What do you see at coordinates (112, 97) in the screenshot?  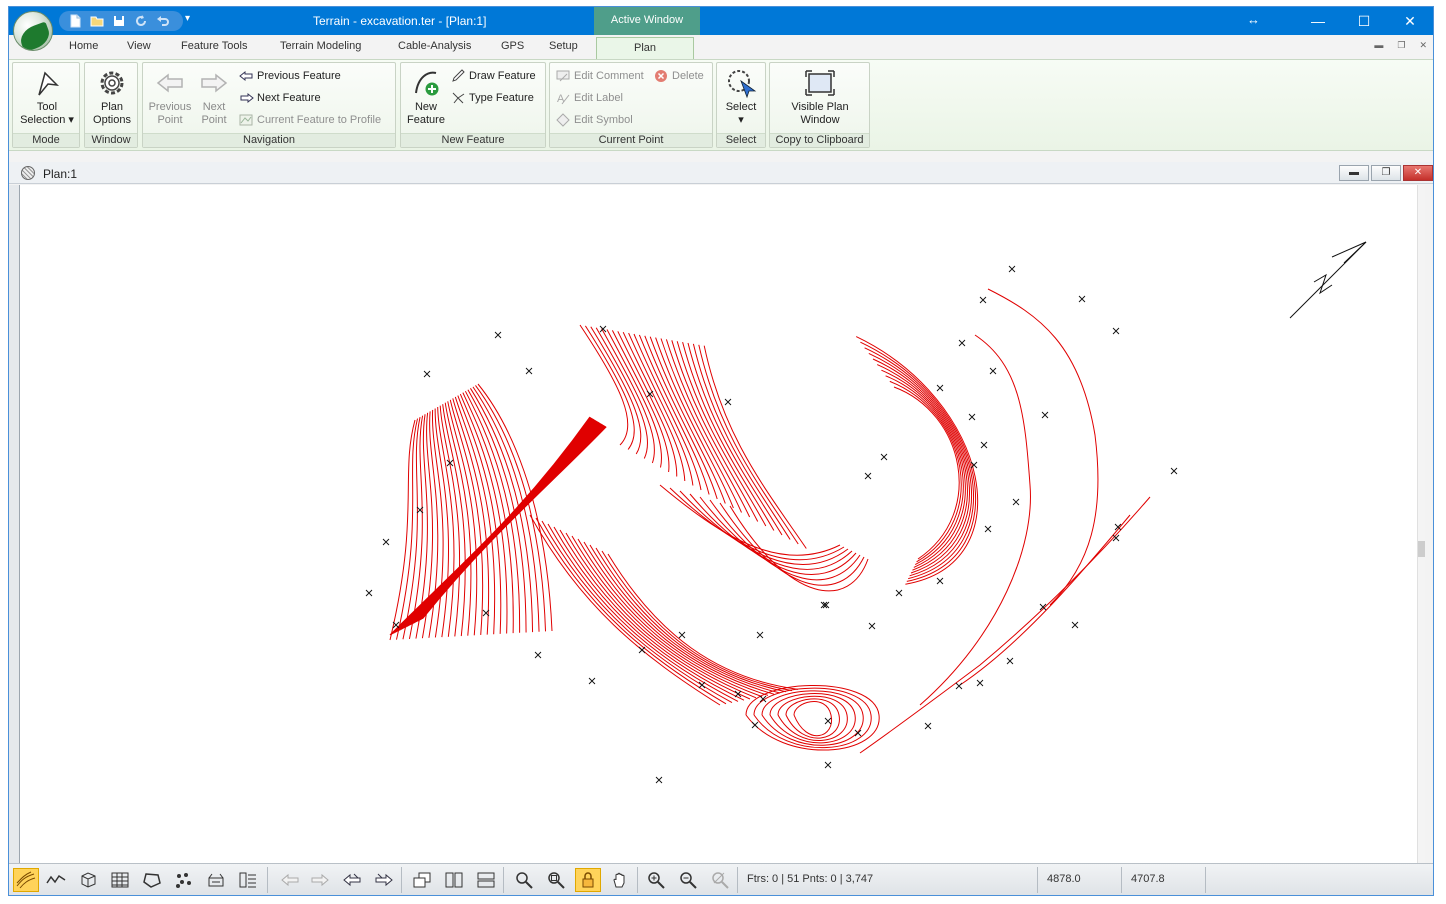 I see `plan-options-button: Plan Options` at bounding box center [112, 97].